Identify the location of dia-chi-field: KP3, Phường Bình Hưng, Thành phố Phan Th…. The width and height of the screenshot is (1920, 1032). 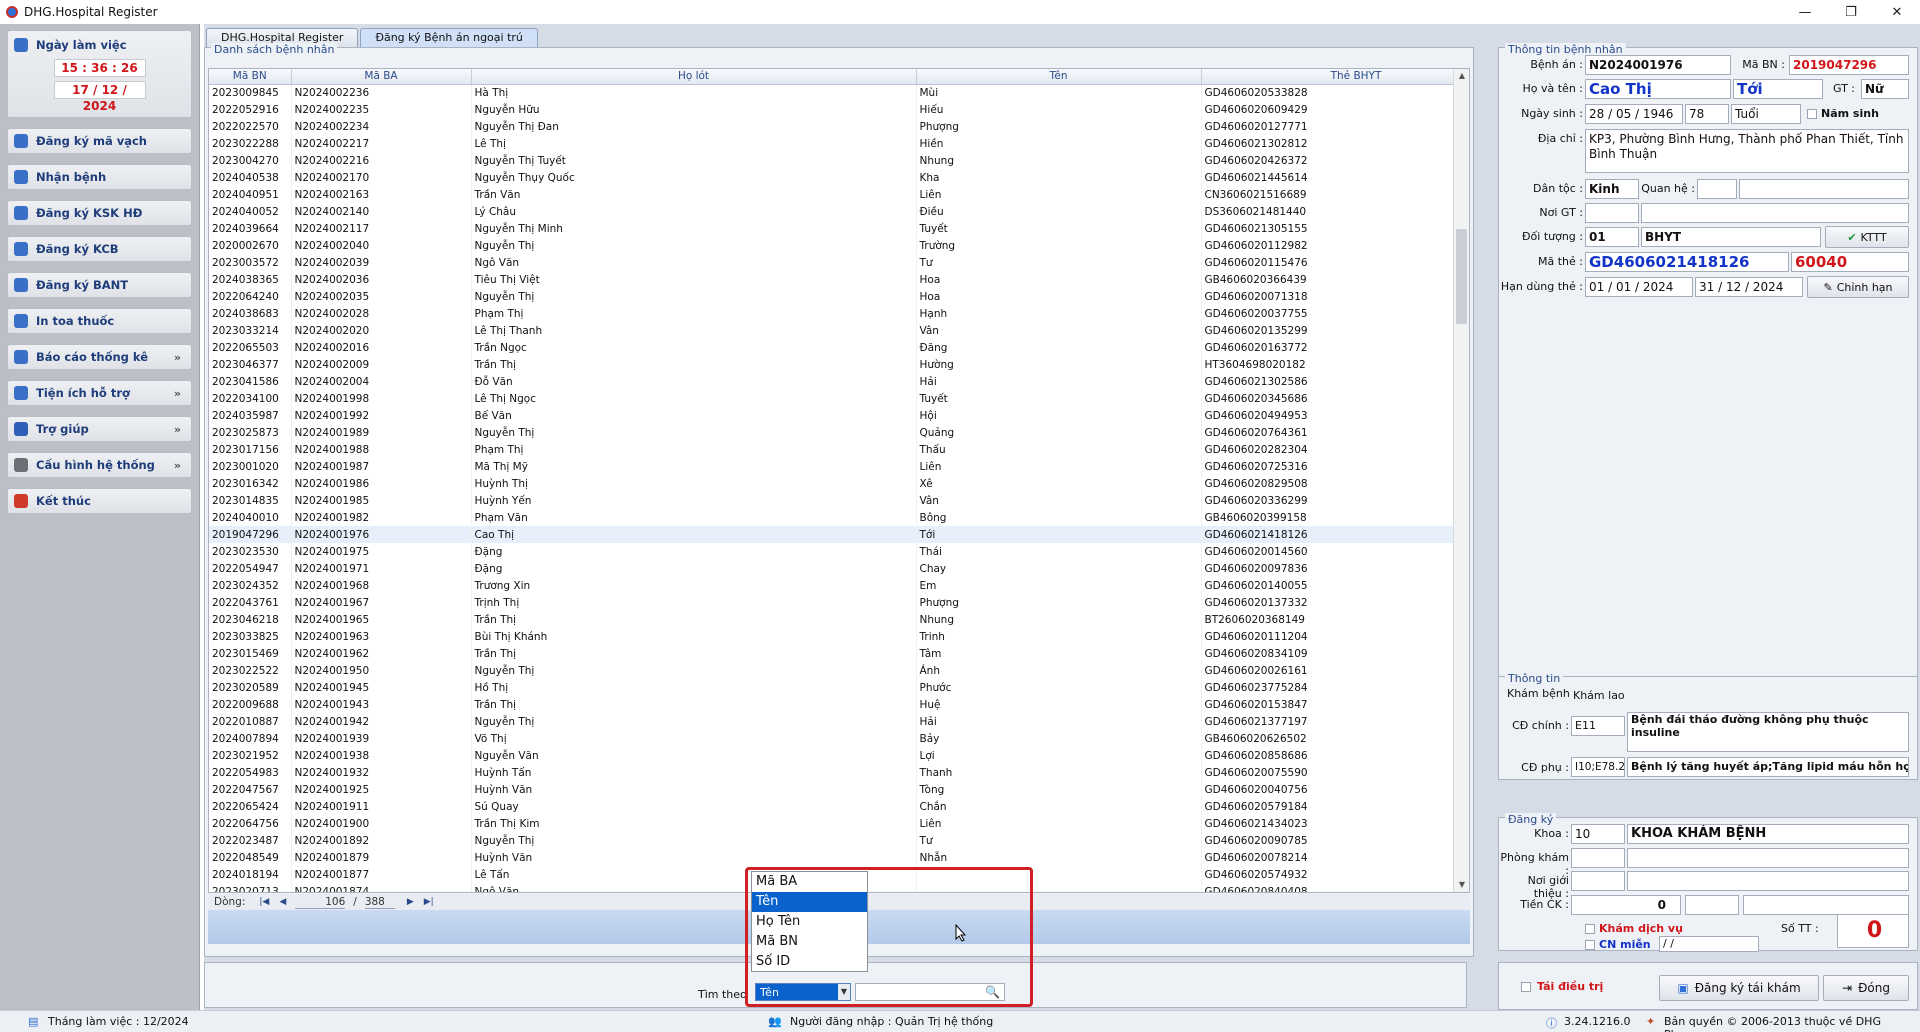
(1747, 151).